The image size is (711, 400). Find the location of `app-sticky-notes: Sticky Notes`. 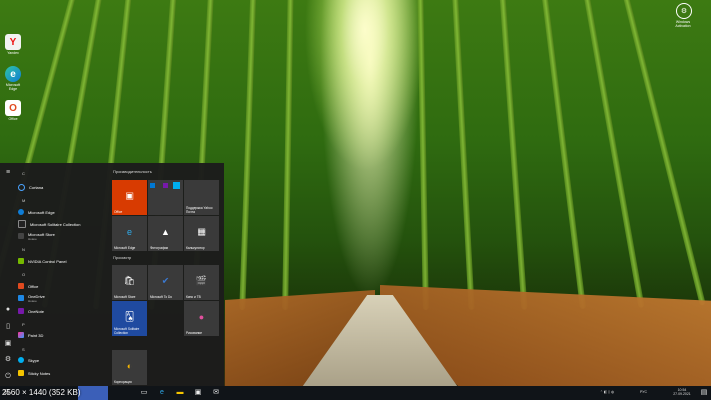

app-sticky-notes: Sticky Notes is located at coordinates (34, 373).